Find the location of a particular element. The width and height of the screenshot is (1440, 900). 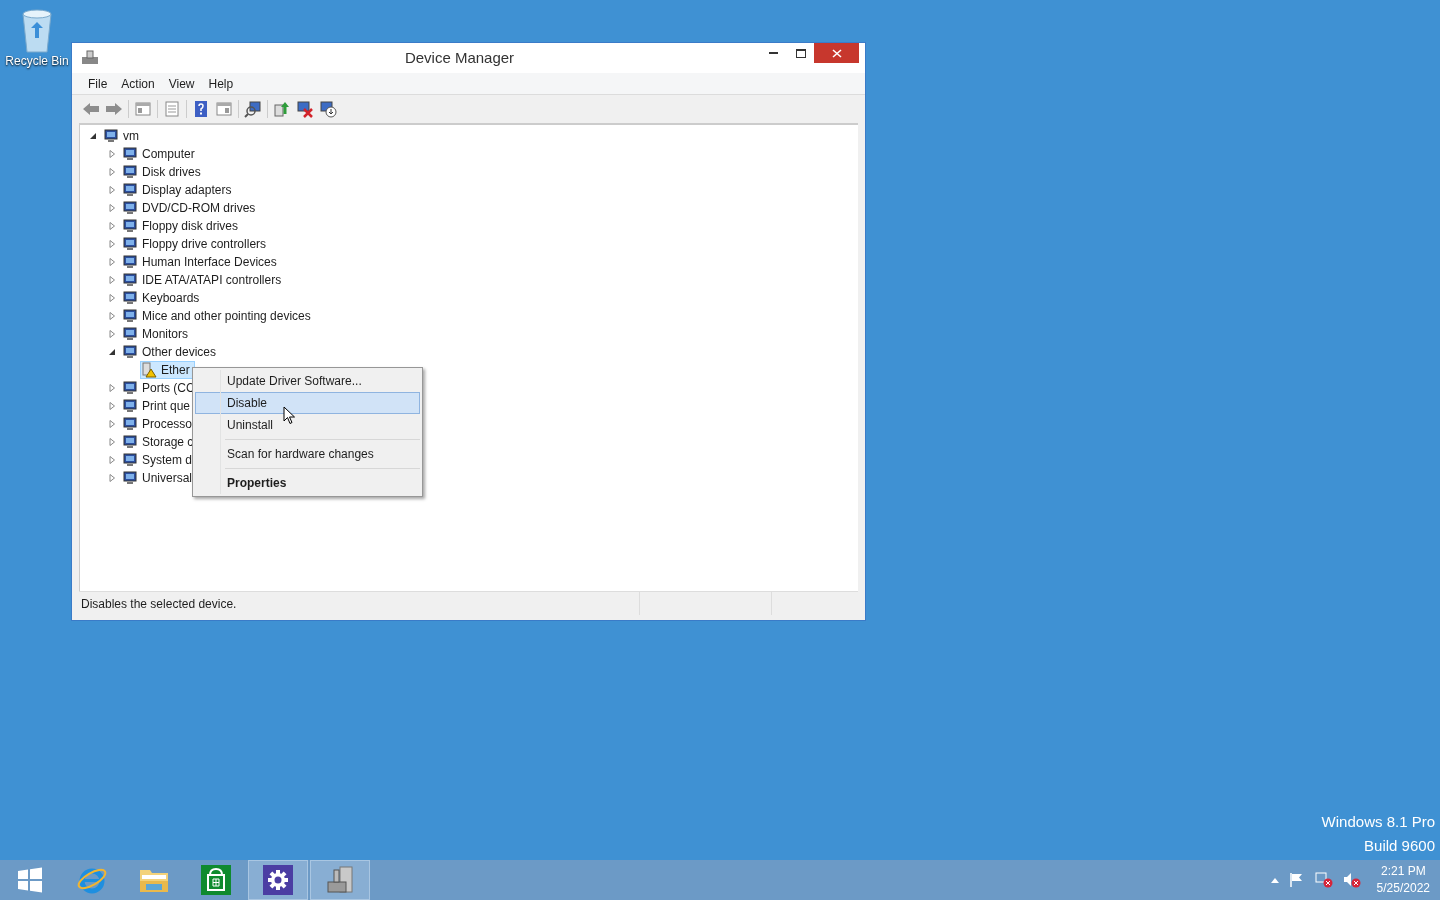

network-error-icon is located at coordinates (1323, 880).